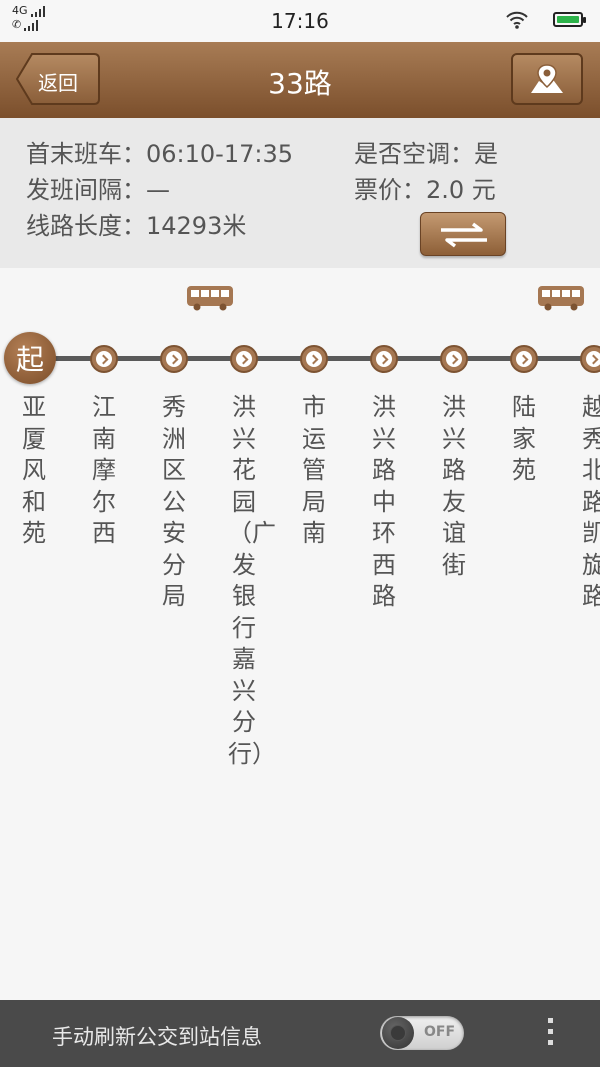  Describe the element at coordinates (30, 358) in the screenshot. I see `start-station-marker: 起` at that location.